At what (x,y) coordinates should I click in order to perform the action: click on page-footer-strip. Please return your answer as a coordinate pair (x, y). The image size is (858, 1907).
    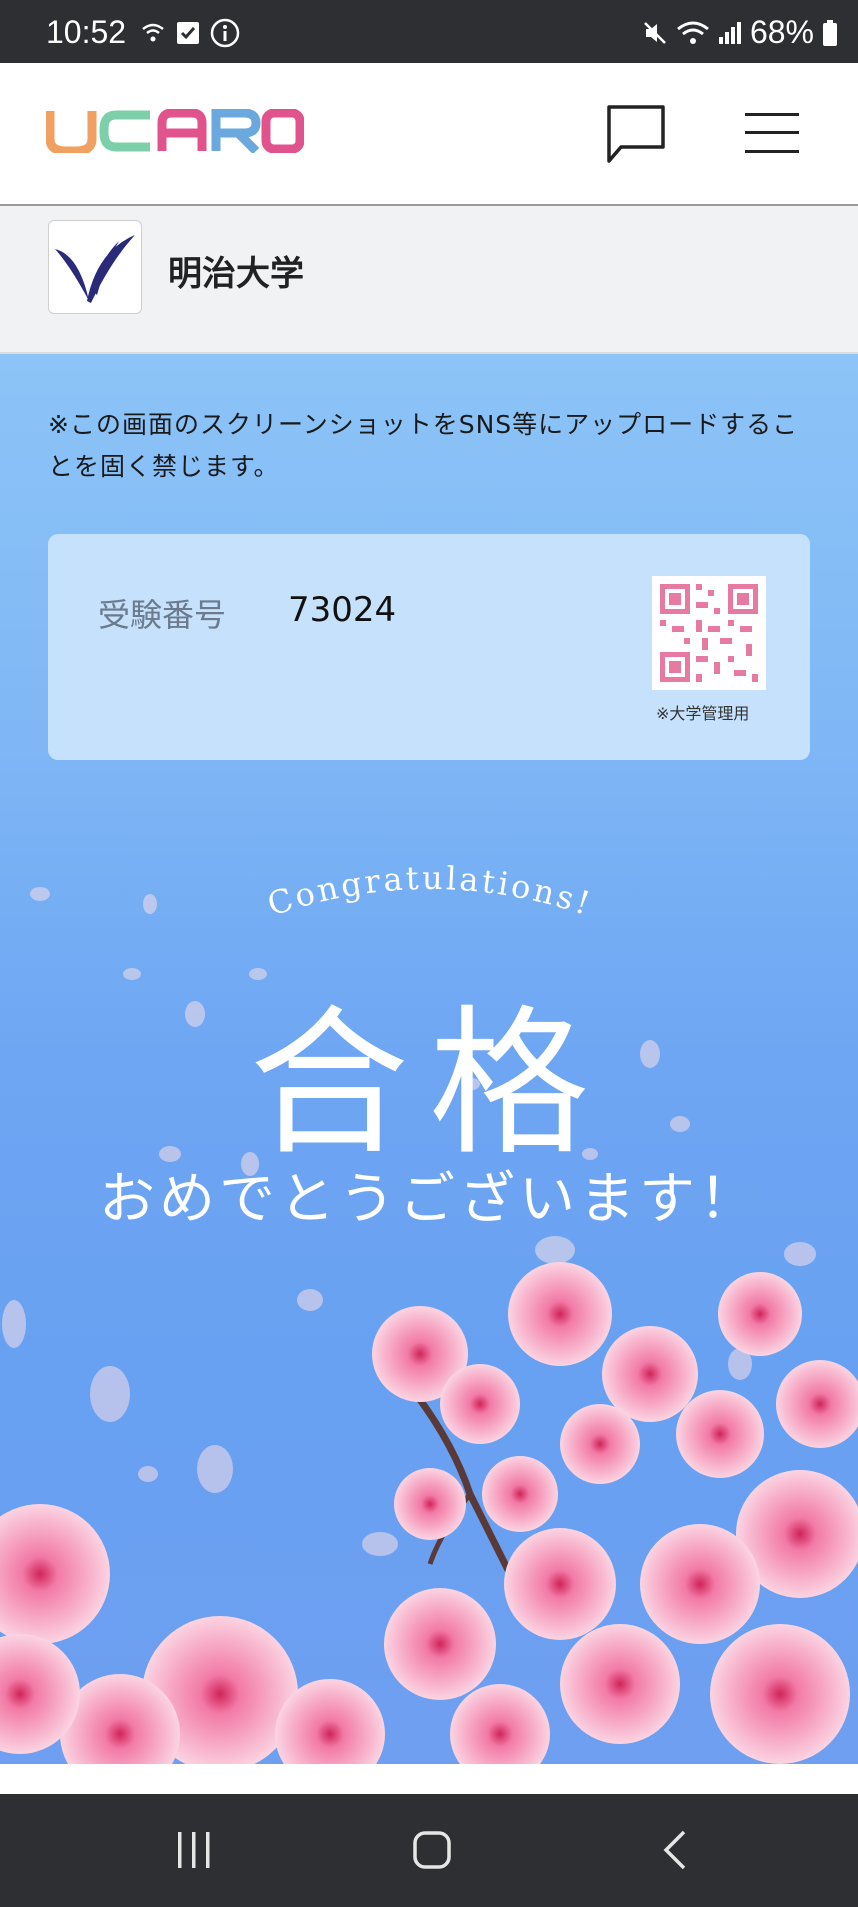
    Looking at the image, I should click on (429, 1779).